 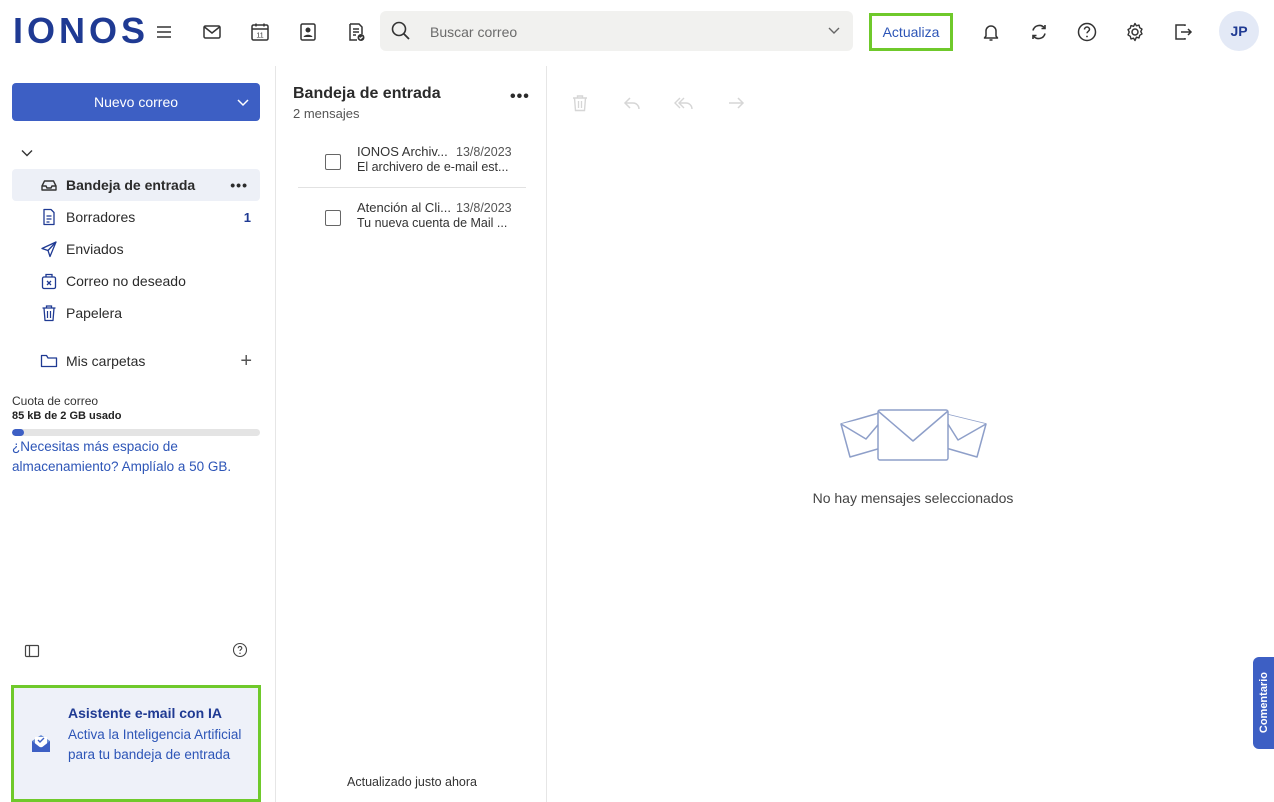 What do you see at coordinates (913, 498) in the screenshot?
I see `empty-state-text: No hay mensajes seleccionados` at bounding box center [913, 498].